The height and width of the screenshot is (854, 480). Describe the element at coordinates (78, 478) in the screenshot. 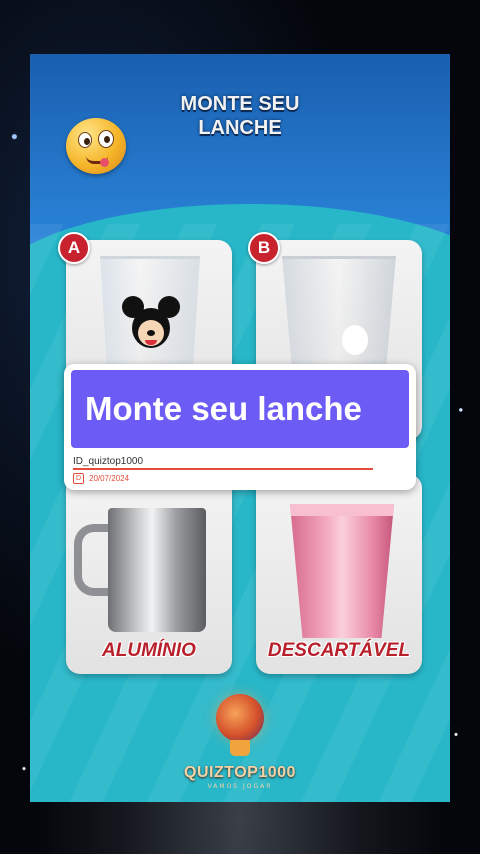

I see `date-icon: D` at that location.